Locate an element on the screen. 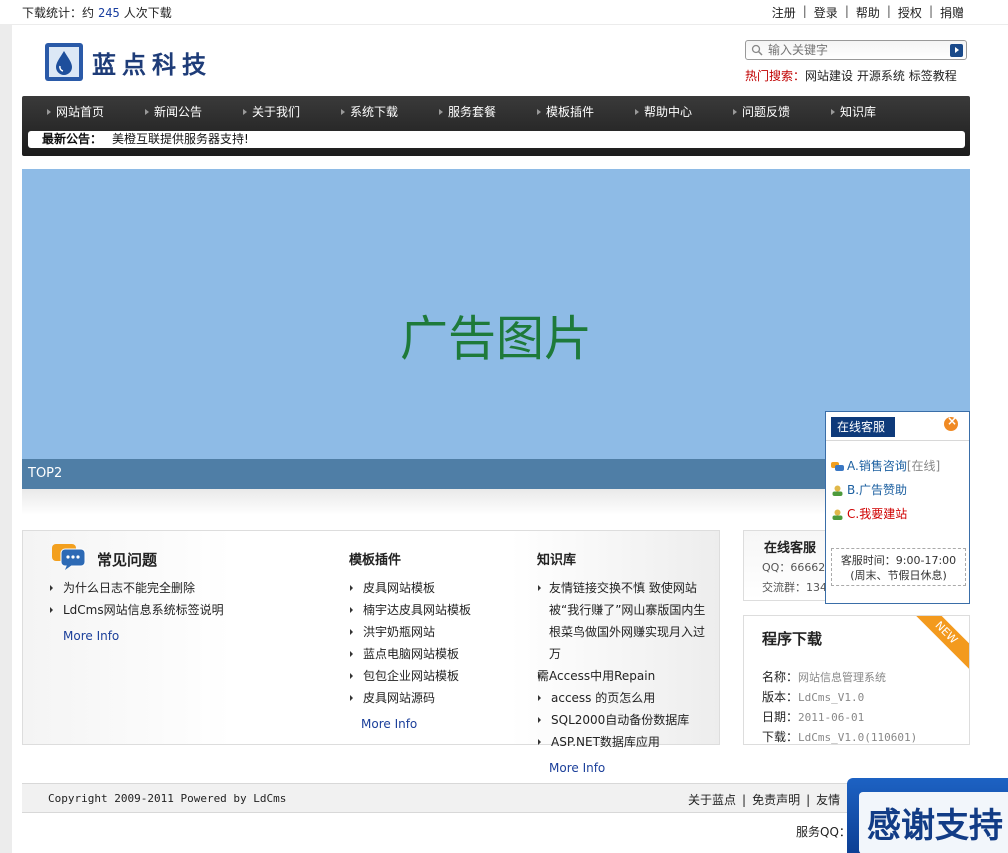 The height and width of the screenshot is (853, 1008). download-row-value: LdCms_V1.0(110601) is located at coordinates (858, 737).